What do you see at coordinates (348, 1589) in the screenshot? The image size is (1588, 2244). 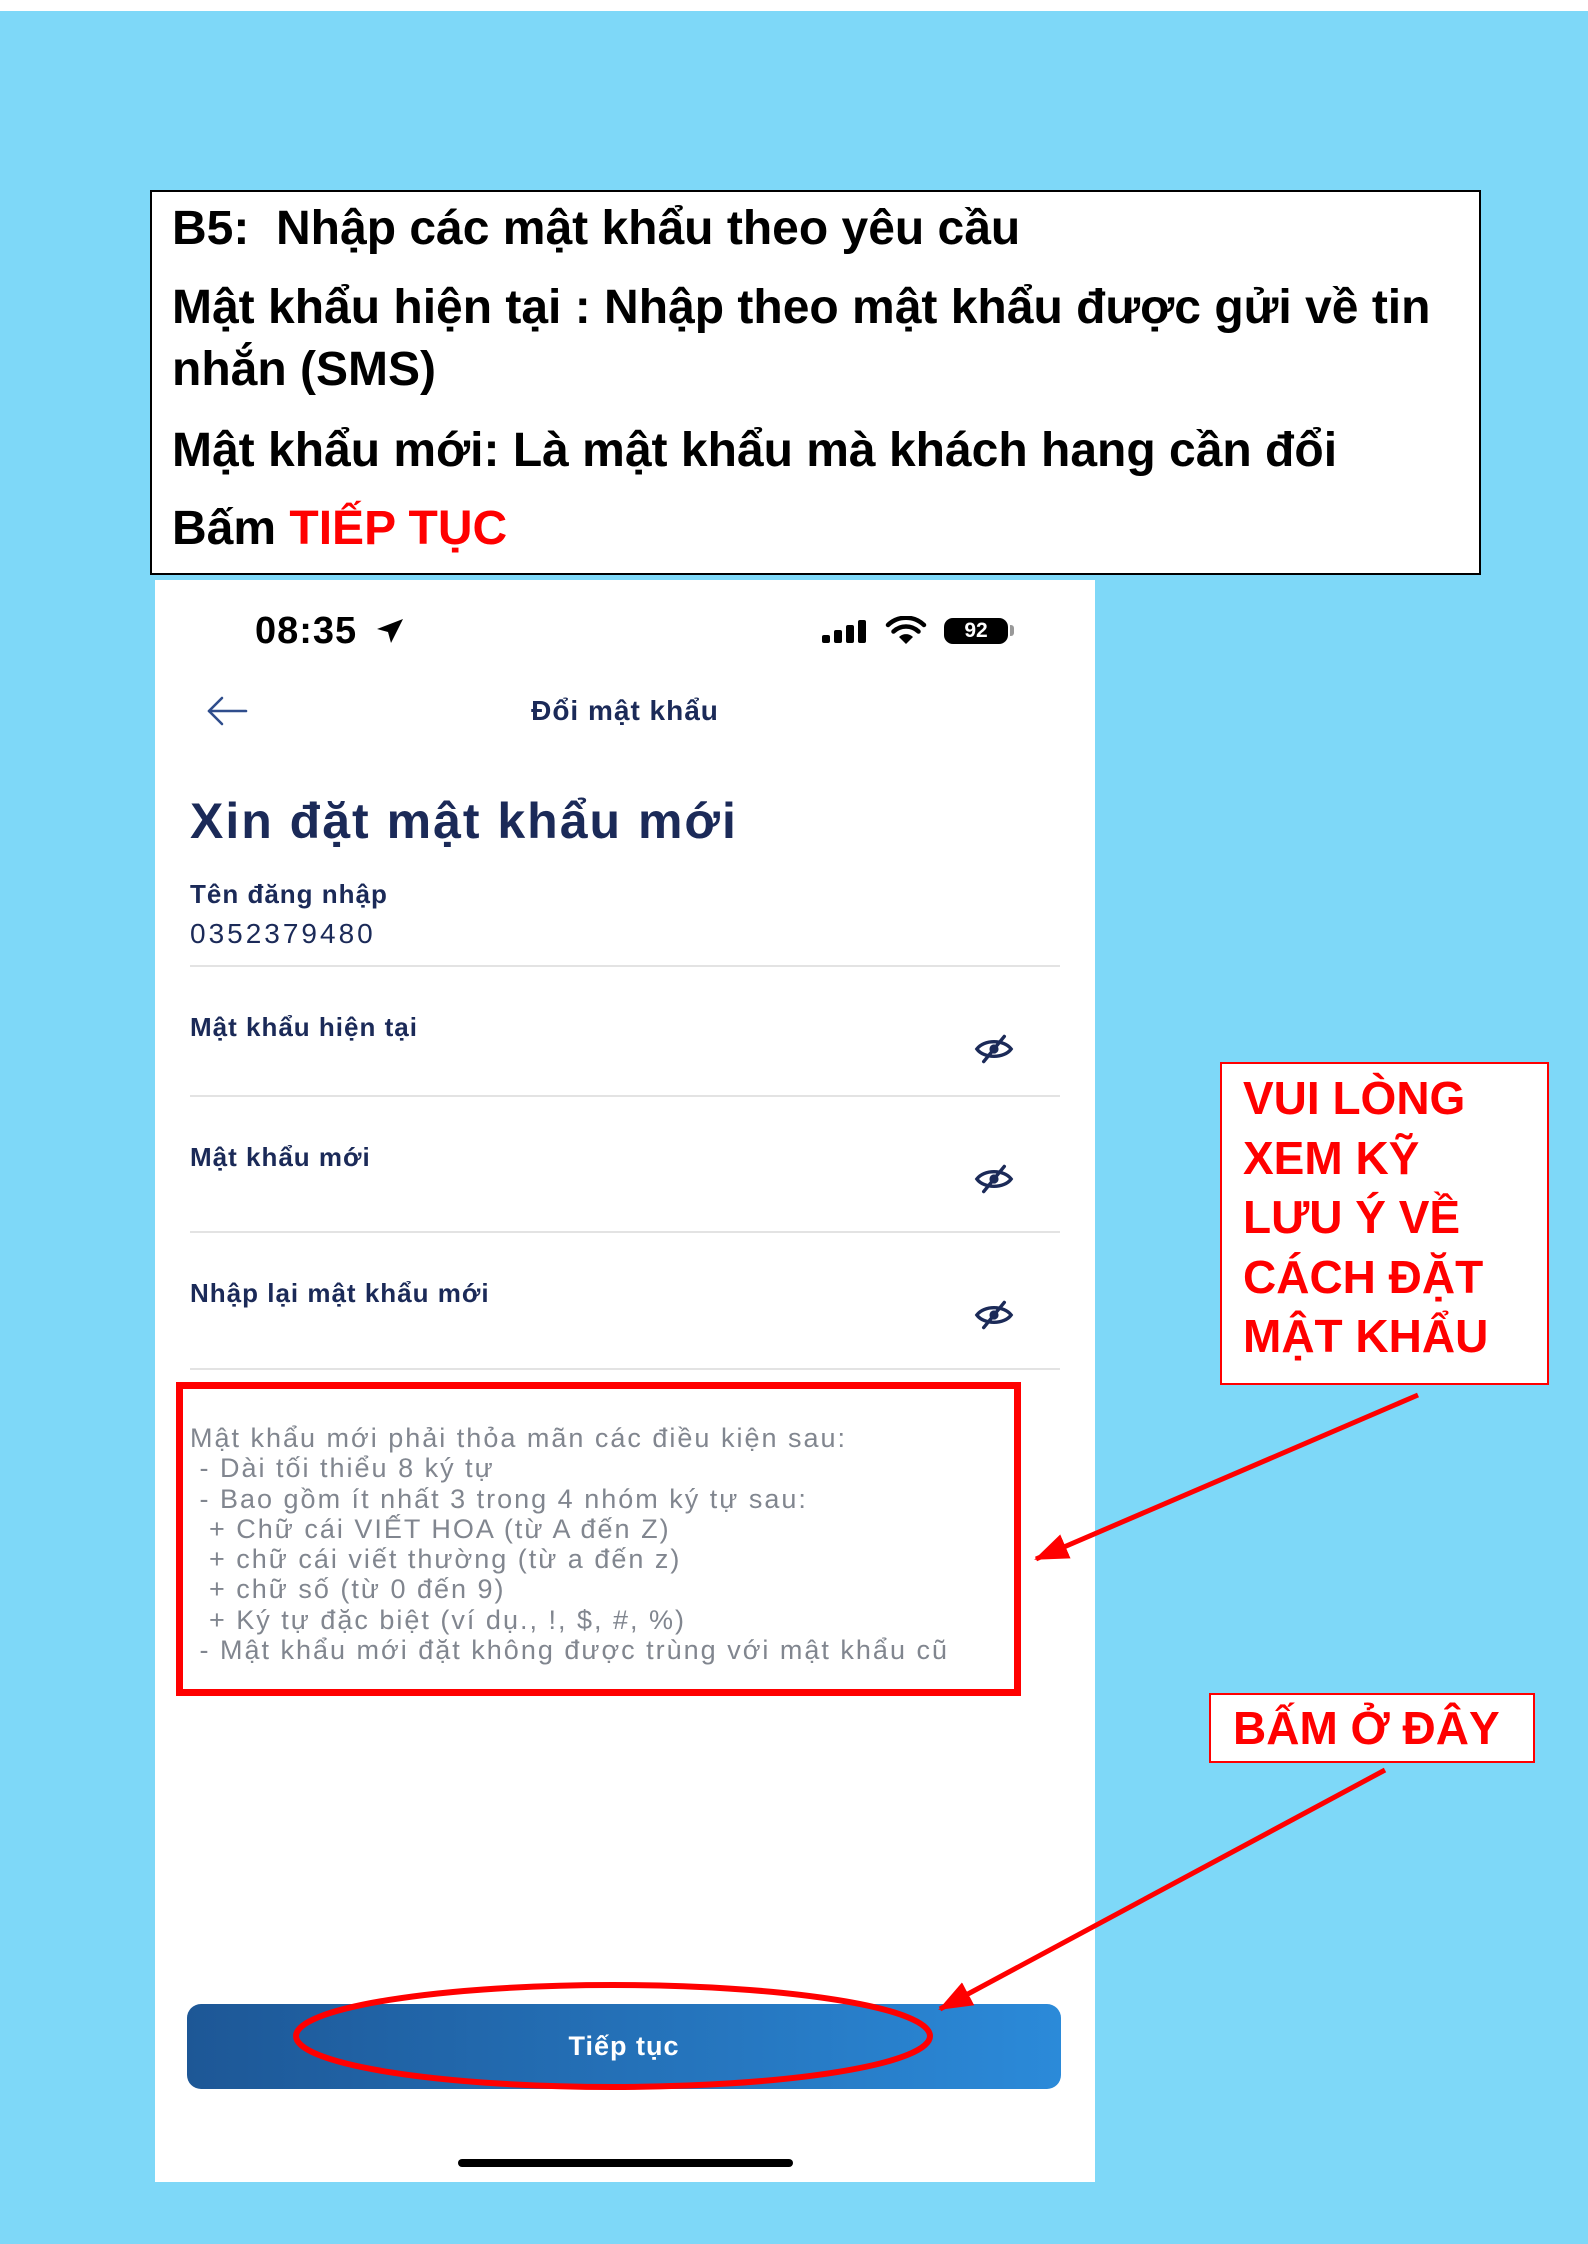 I see `requirement-line: + chữ số (từ 0 đến 9)` at bounding box center [348, 1589].